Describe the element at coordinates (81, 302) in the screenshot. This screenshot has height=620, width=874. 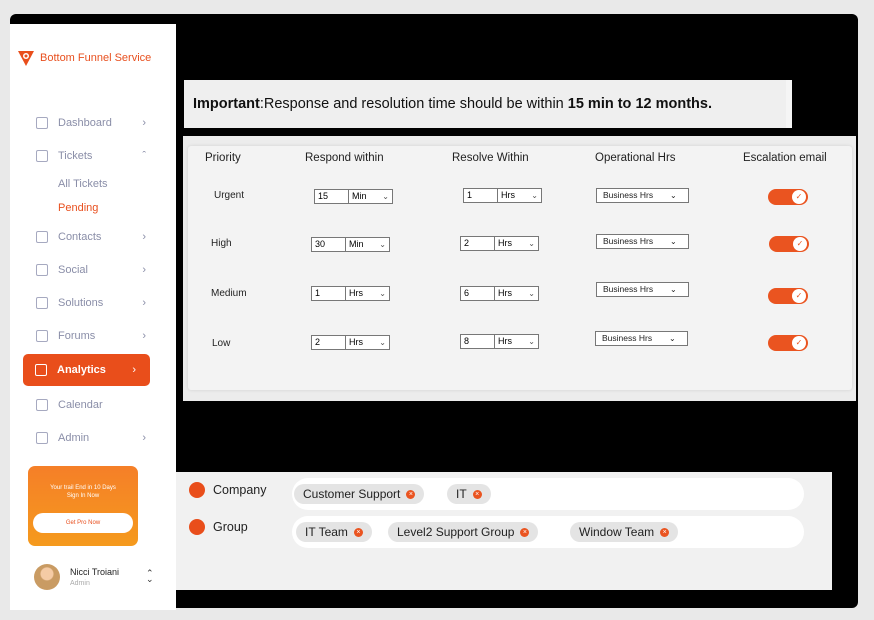
I see `sidebar-item-label: Solutions` at that location.